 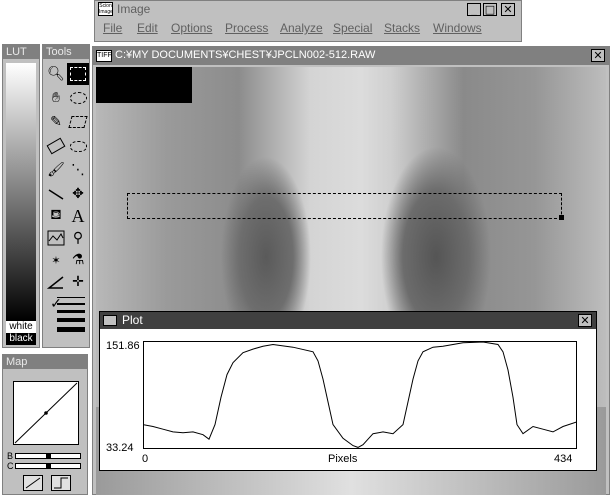 What do you see at coordinates (45, 362) in the screenshot?
I see `map-title: Map` at bounding box center [45, 362].